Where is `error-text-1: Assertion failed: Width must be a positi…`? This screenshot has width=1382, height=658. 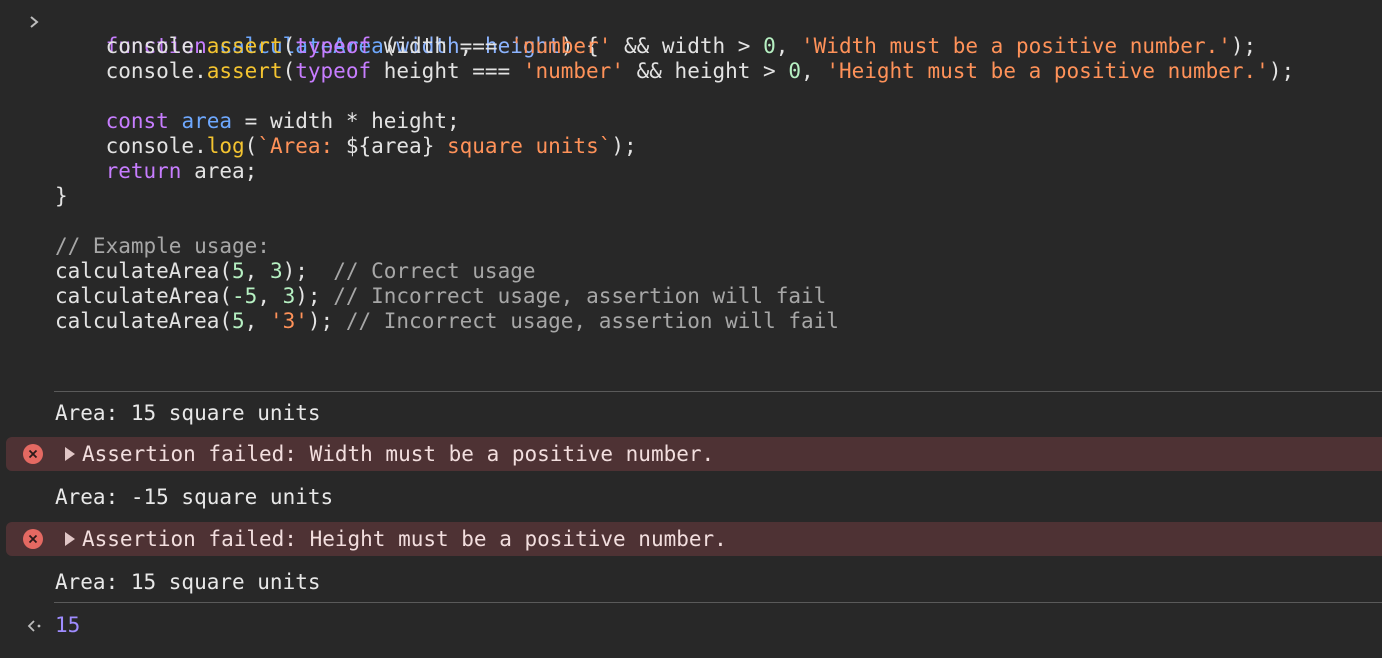 error-text-1: Assertion failed: Width must be a positi… is located at coordinates (398, 454).